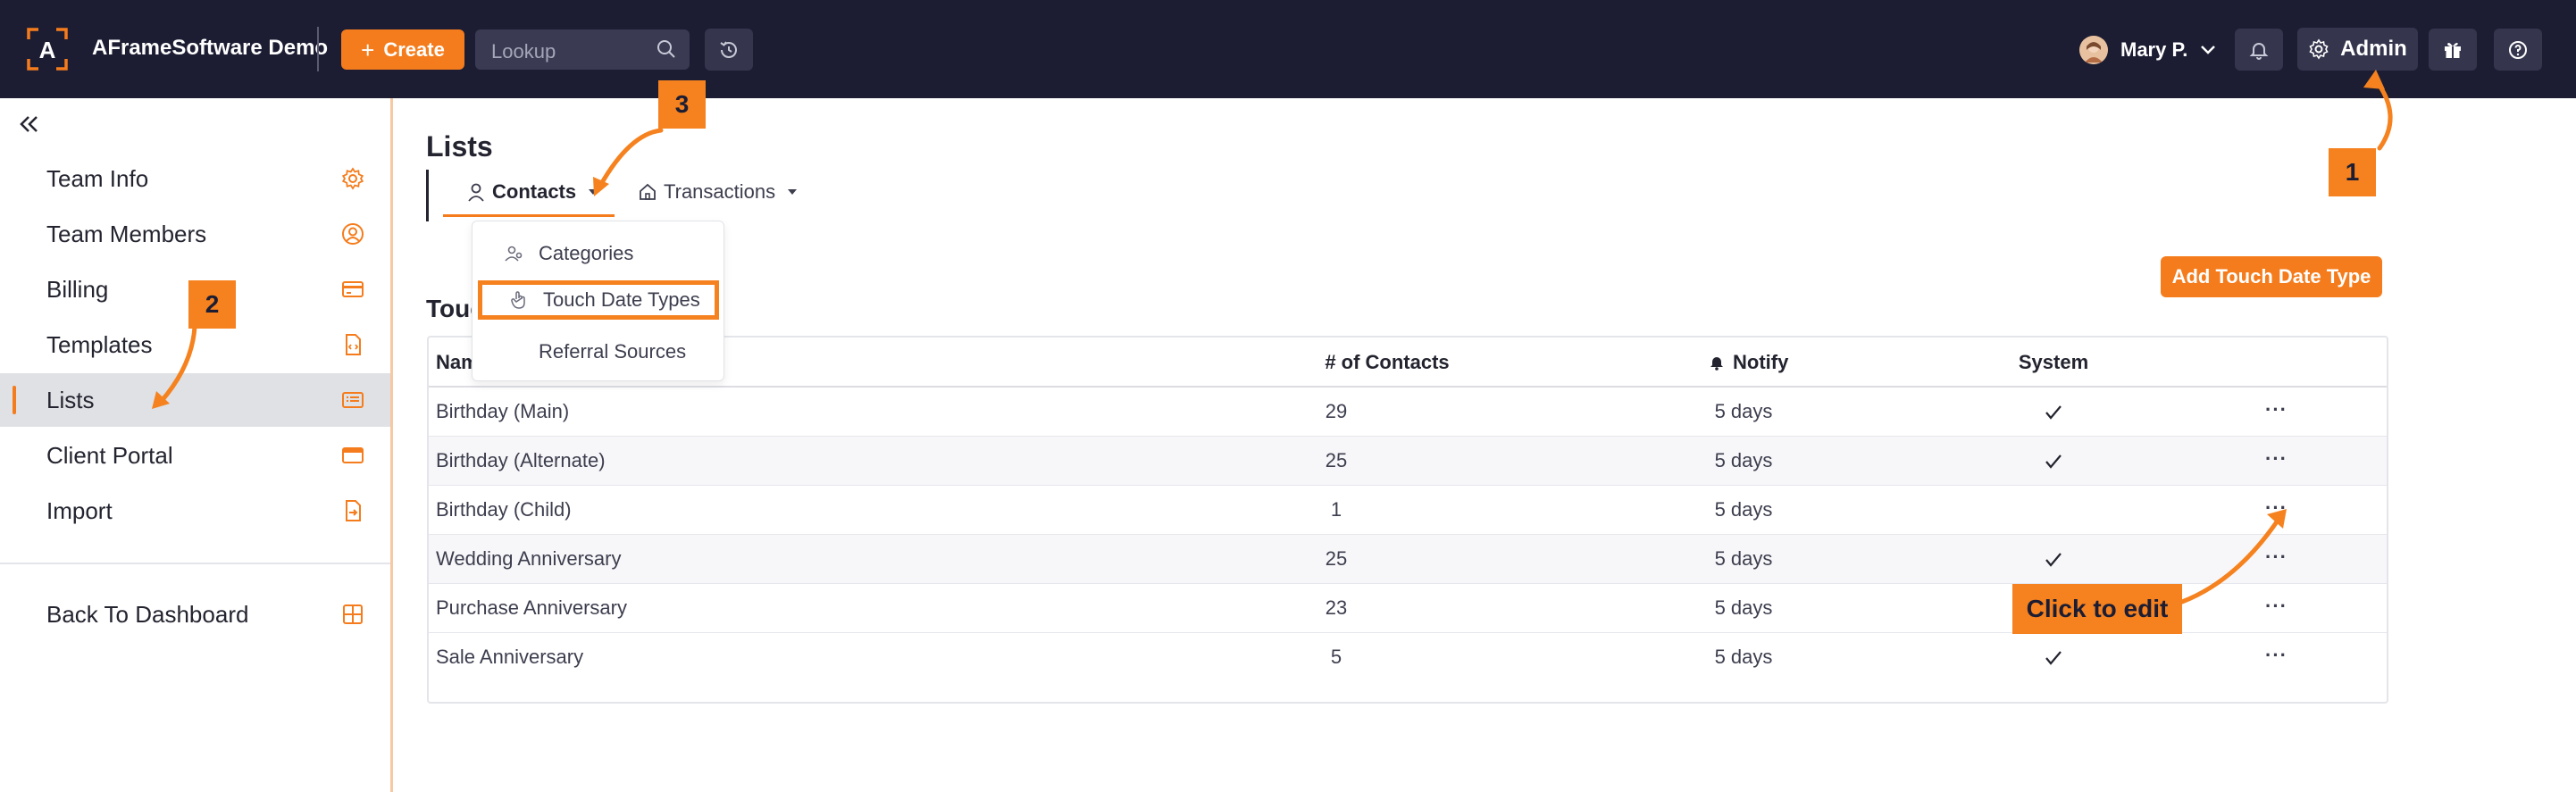 The width and height of the screenshot is (2576, 792). I want to click on sidebar-item-label: Templates, so click(100, 344).